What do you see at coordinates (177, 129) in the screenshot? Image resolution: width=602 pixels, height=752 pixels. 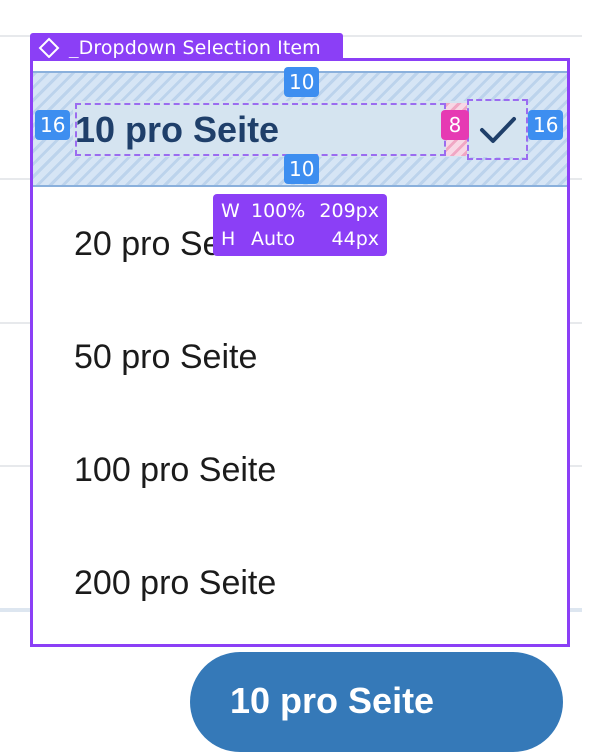 I see `selected-item-label: 10 pro Seite` at bounding box center [177, 129].